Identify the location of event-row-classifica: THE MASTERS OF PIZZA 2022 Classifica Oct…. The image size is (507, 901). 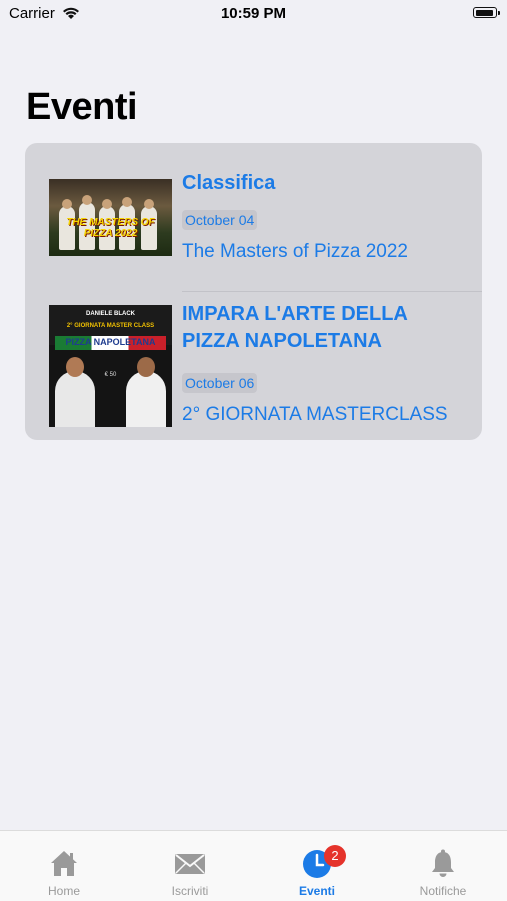
(253, 217).